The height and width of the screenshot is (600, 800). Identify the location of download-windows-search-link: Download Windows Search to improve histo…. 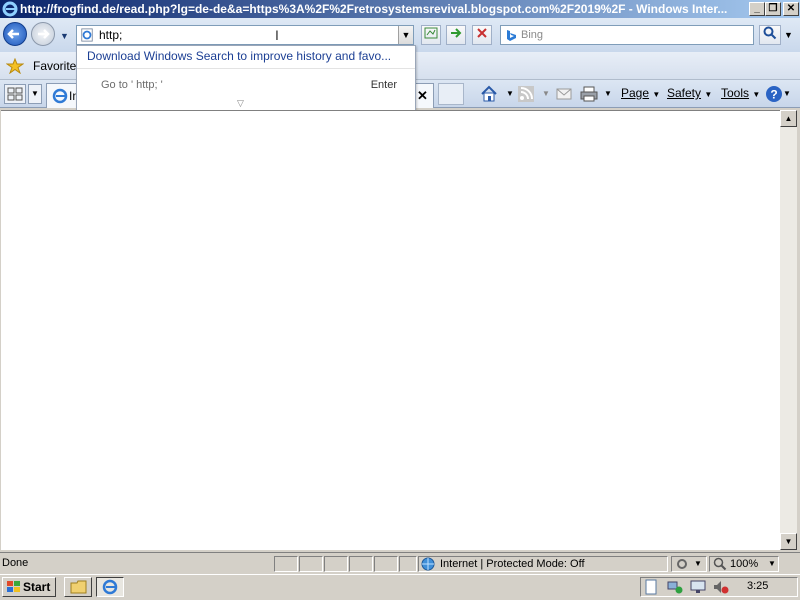
(247, 56).